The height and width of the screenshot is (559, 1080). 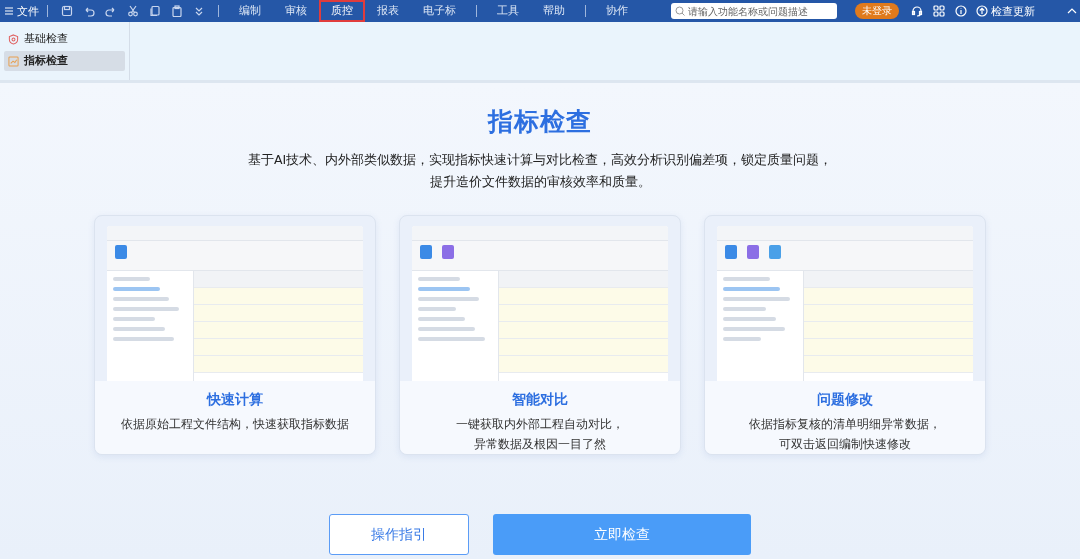 What do you see at coordinates (540, 182) in the screenshot?
I see `intro-text: 提升造价文件数据的审核效率和质量。` at bounding box center [540, 182].